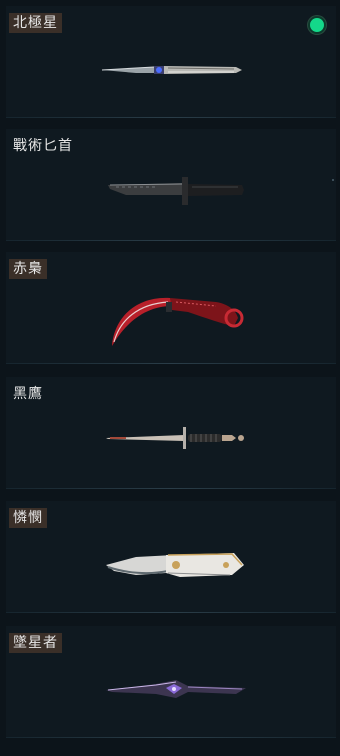 The height and width of the screenshot is (756, 340). What do you see at coordinates (171, 70) in the screenshot?
I see `polaris-knife-icon` at bounding box center [171, 70].